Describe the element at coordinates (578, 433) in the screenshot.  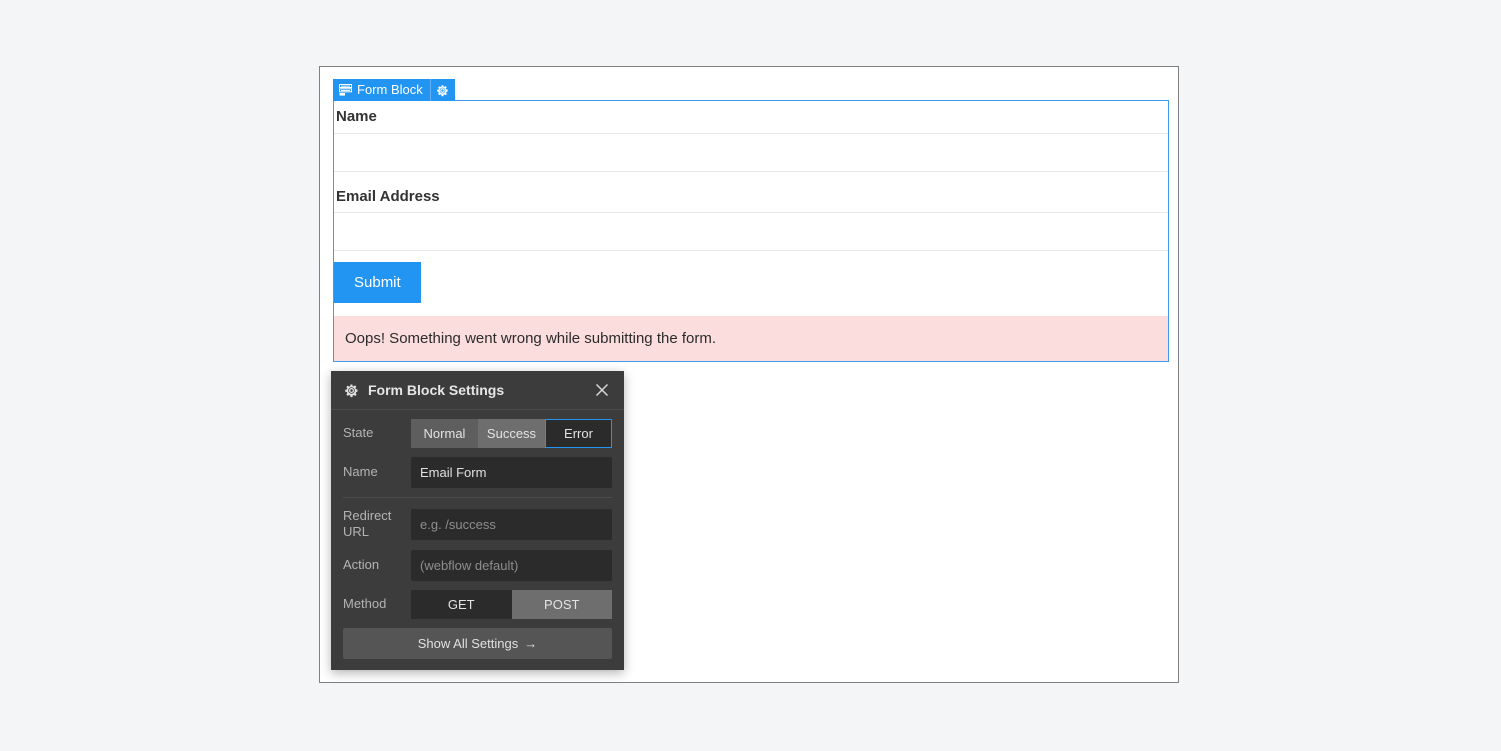
I see `state-option-error: Error` at that location.